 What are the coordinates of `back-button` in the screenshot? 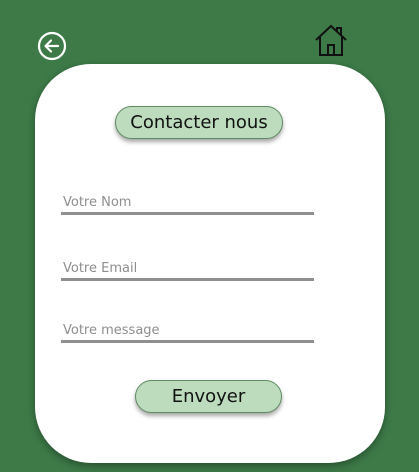 It's located at (52, 46).